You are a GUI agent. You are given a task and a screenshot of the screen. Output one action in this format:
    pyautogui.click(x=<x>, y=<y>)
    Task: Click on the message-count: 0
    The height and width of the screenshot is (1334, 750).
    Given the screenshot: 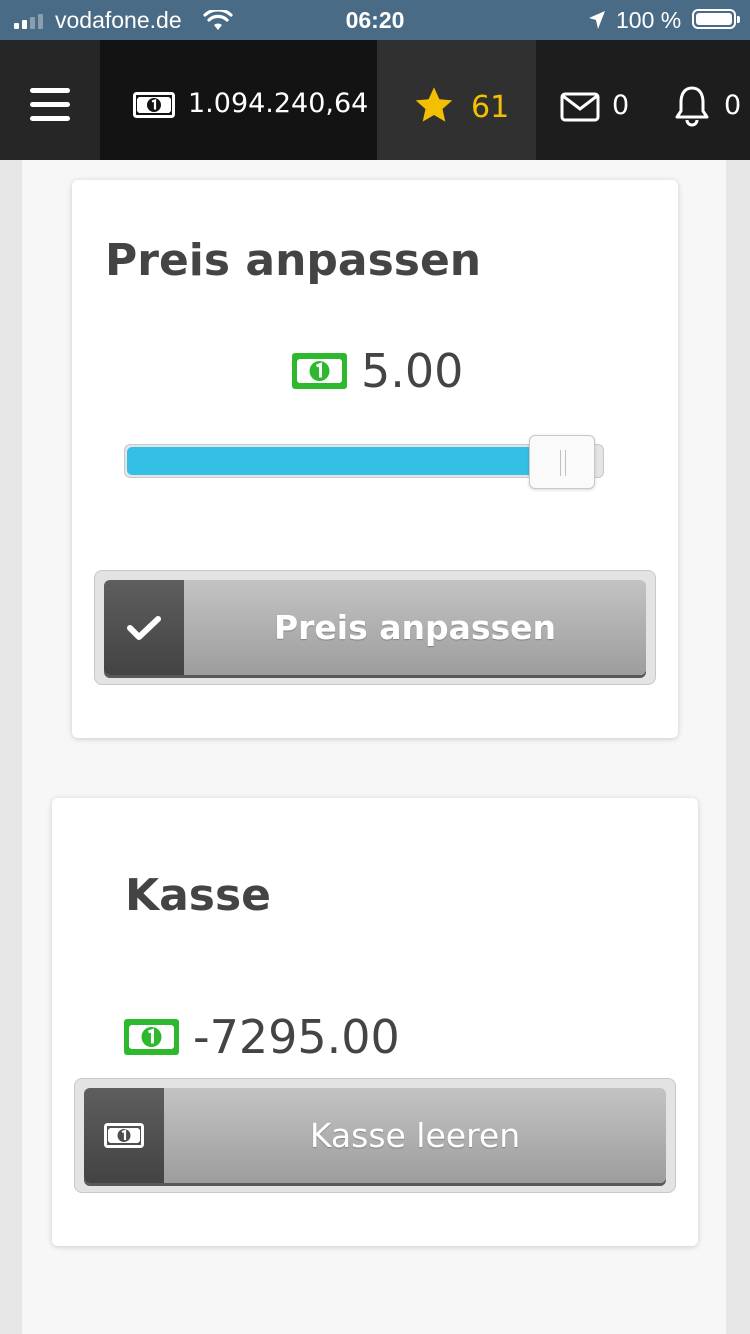 What is the action you would take?
    pyautogui.click(x=621, y=105)
    